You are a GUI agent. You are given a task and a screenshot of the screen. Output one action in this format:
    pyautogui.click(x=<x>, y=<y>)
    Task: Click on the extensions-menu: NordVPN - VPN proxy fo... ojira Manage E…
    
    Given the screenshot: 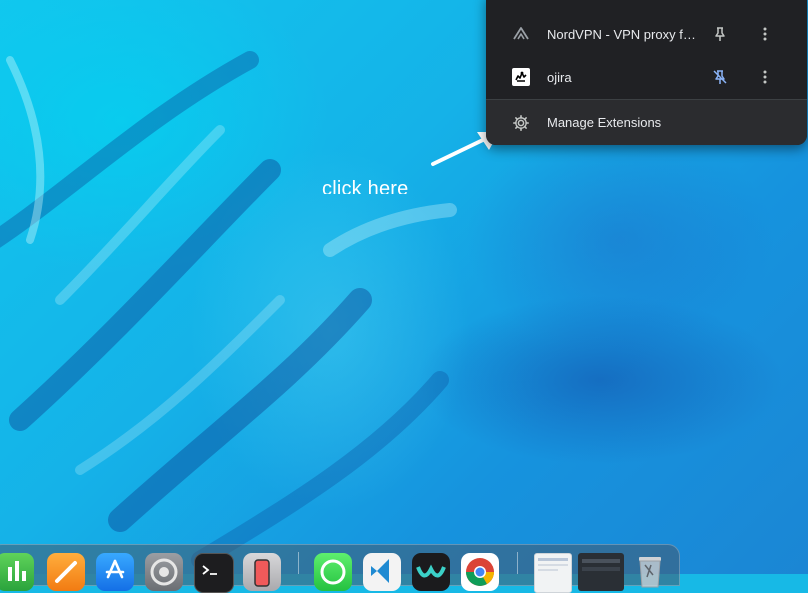 What is the action you would take?
    pyautogui.click(x=646, y=72)
    